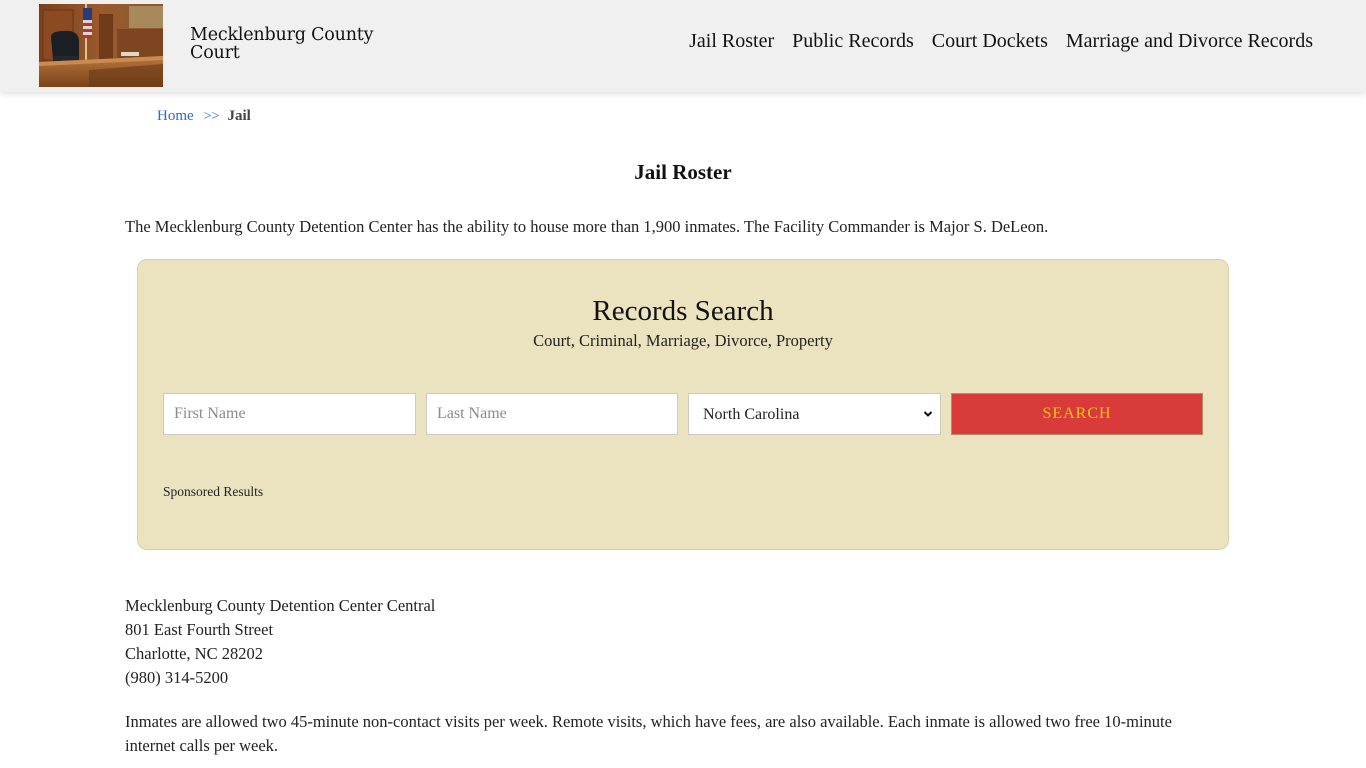 The image size is (1366, 768). I want to click on first-name-input, so click(289, 414).